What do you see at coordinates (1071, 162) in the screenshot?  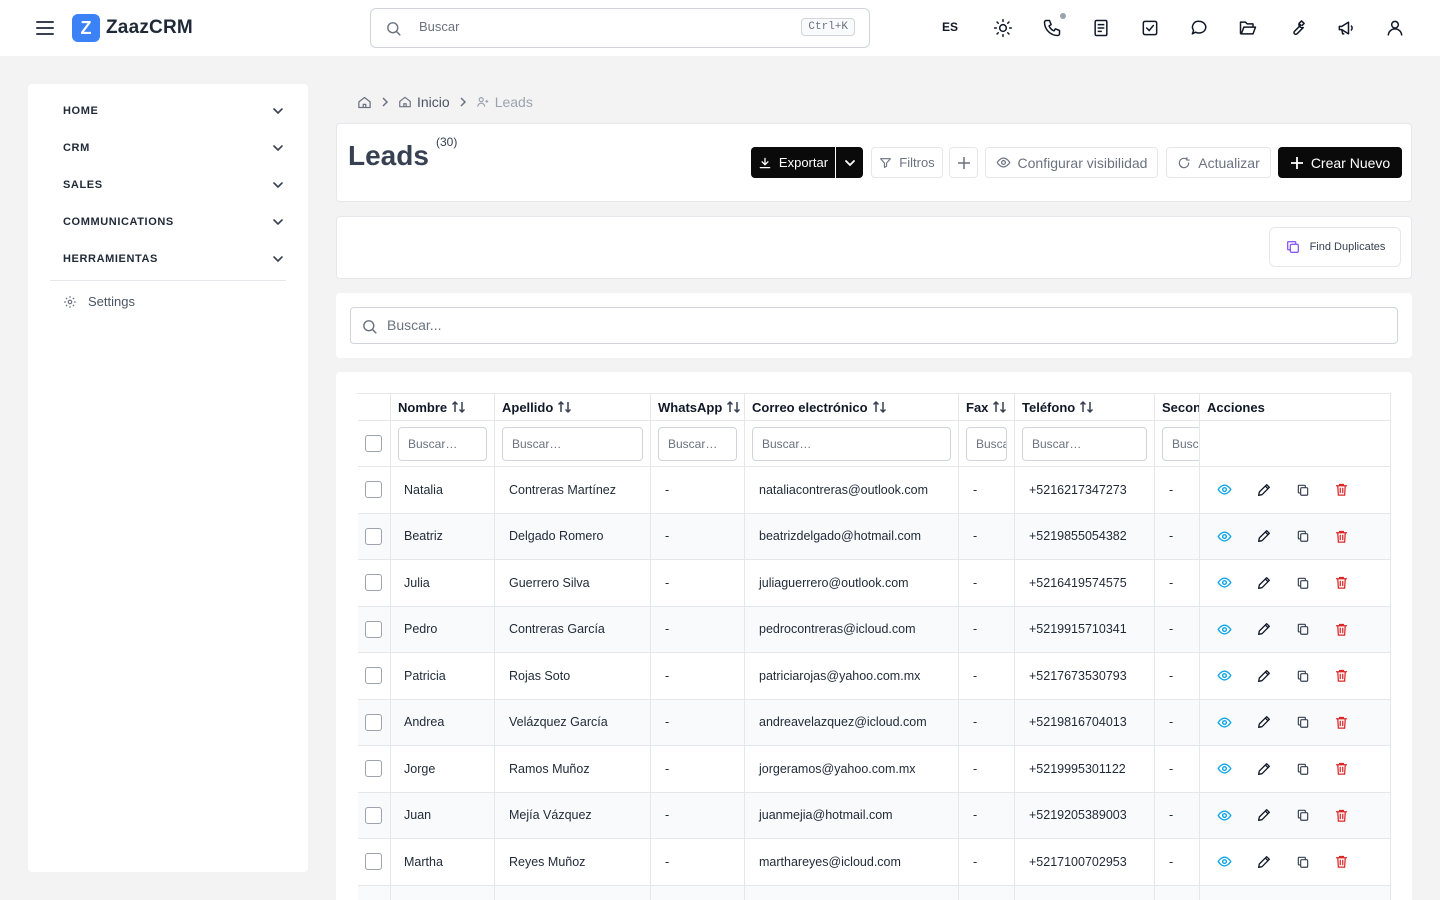 I see `visibility-button: Configurar visibilidad` at bounding box center [1071, 162].